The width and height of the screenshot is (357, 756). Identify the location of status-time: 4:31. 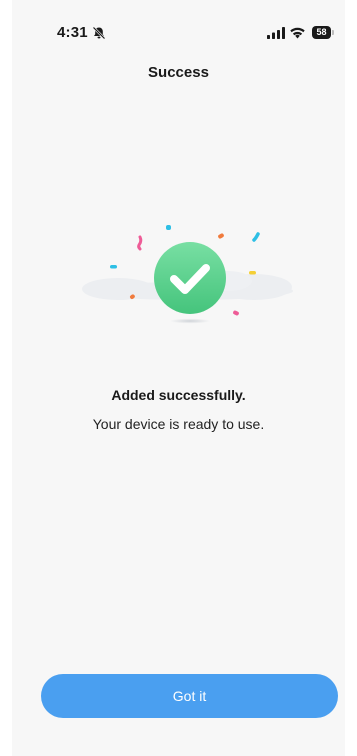
(72, 32).